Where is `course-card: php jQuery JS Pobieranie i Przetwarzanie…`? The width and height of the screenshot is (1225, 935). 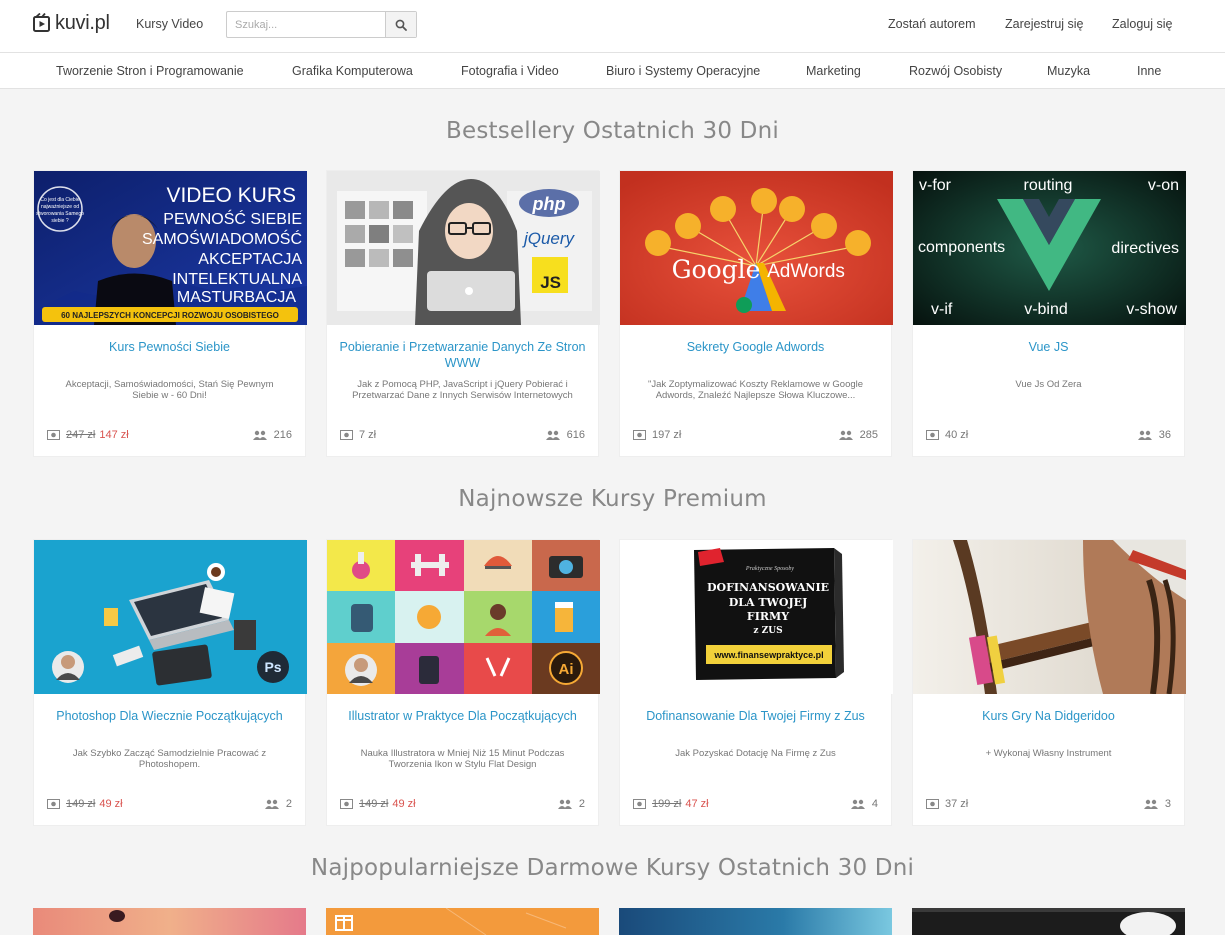
course-card: php jQuery JS Pobieranie i Przetwarzanie… is located at coordinates (463, 313).